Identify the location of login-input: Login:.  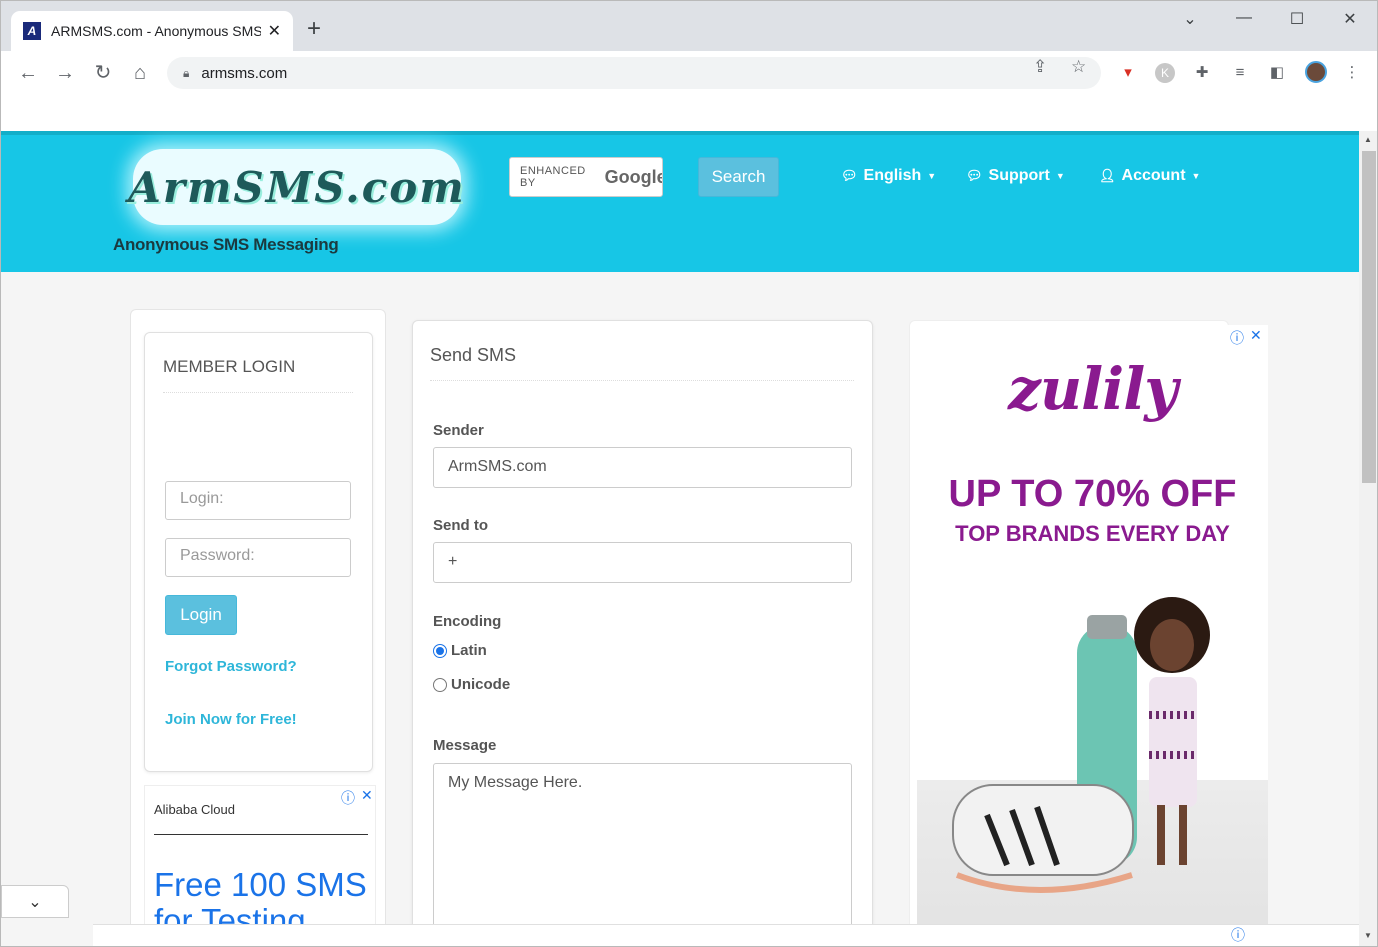
(258, 500).